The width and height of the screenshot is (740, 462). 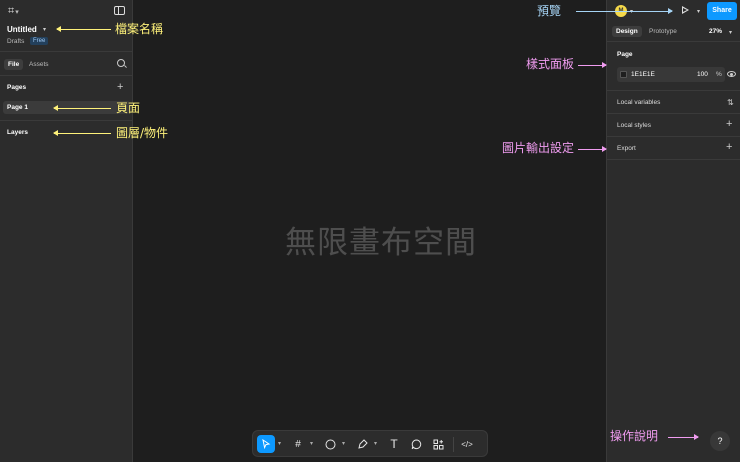 What do you see at coordinates (623, 74) in the screenshot?
I see `fill-swatch` at bounding box center [623, 74].